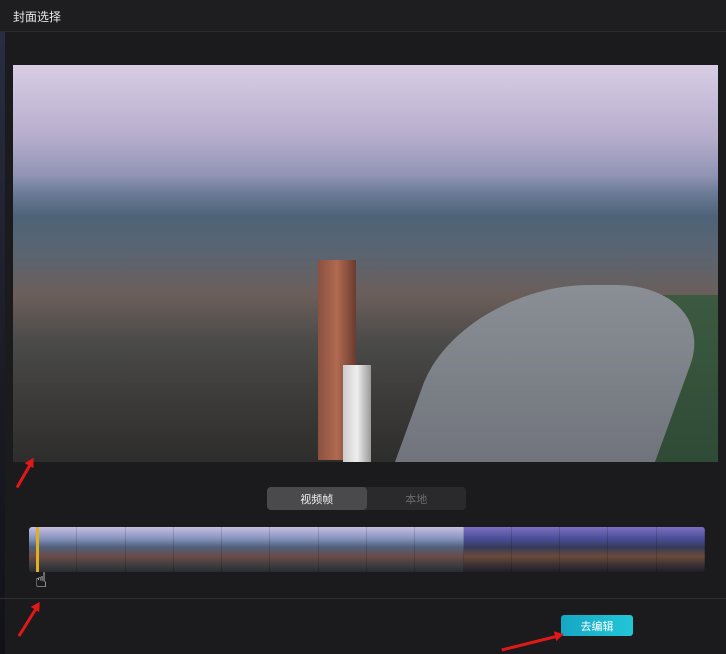 The image size is (726, 654). I want to click on tab-local: 本地, so click(417, 498).